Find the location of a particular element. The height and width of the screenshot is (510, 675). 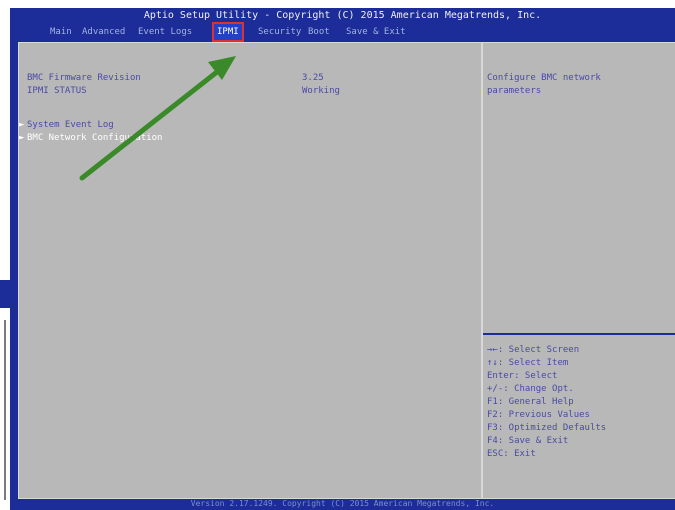

tab-main: Main is located at coordinates (61, 32).